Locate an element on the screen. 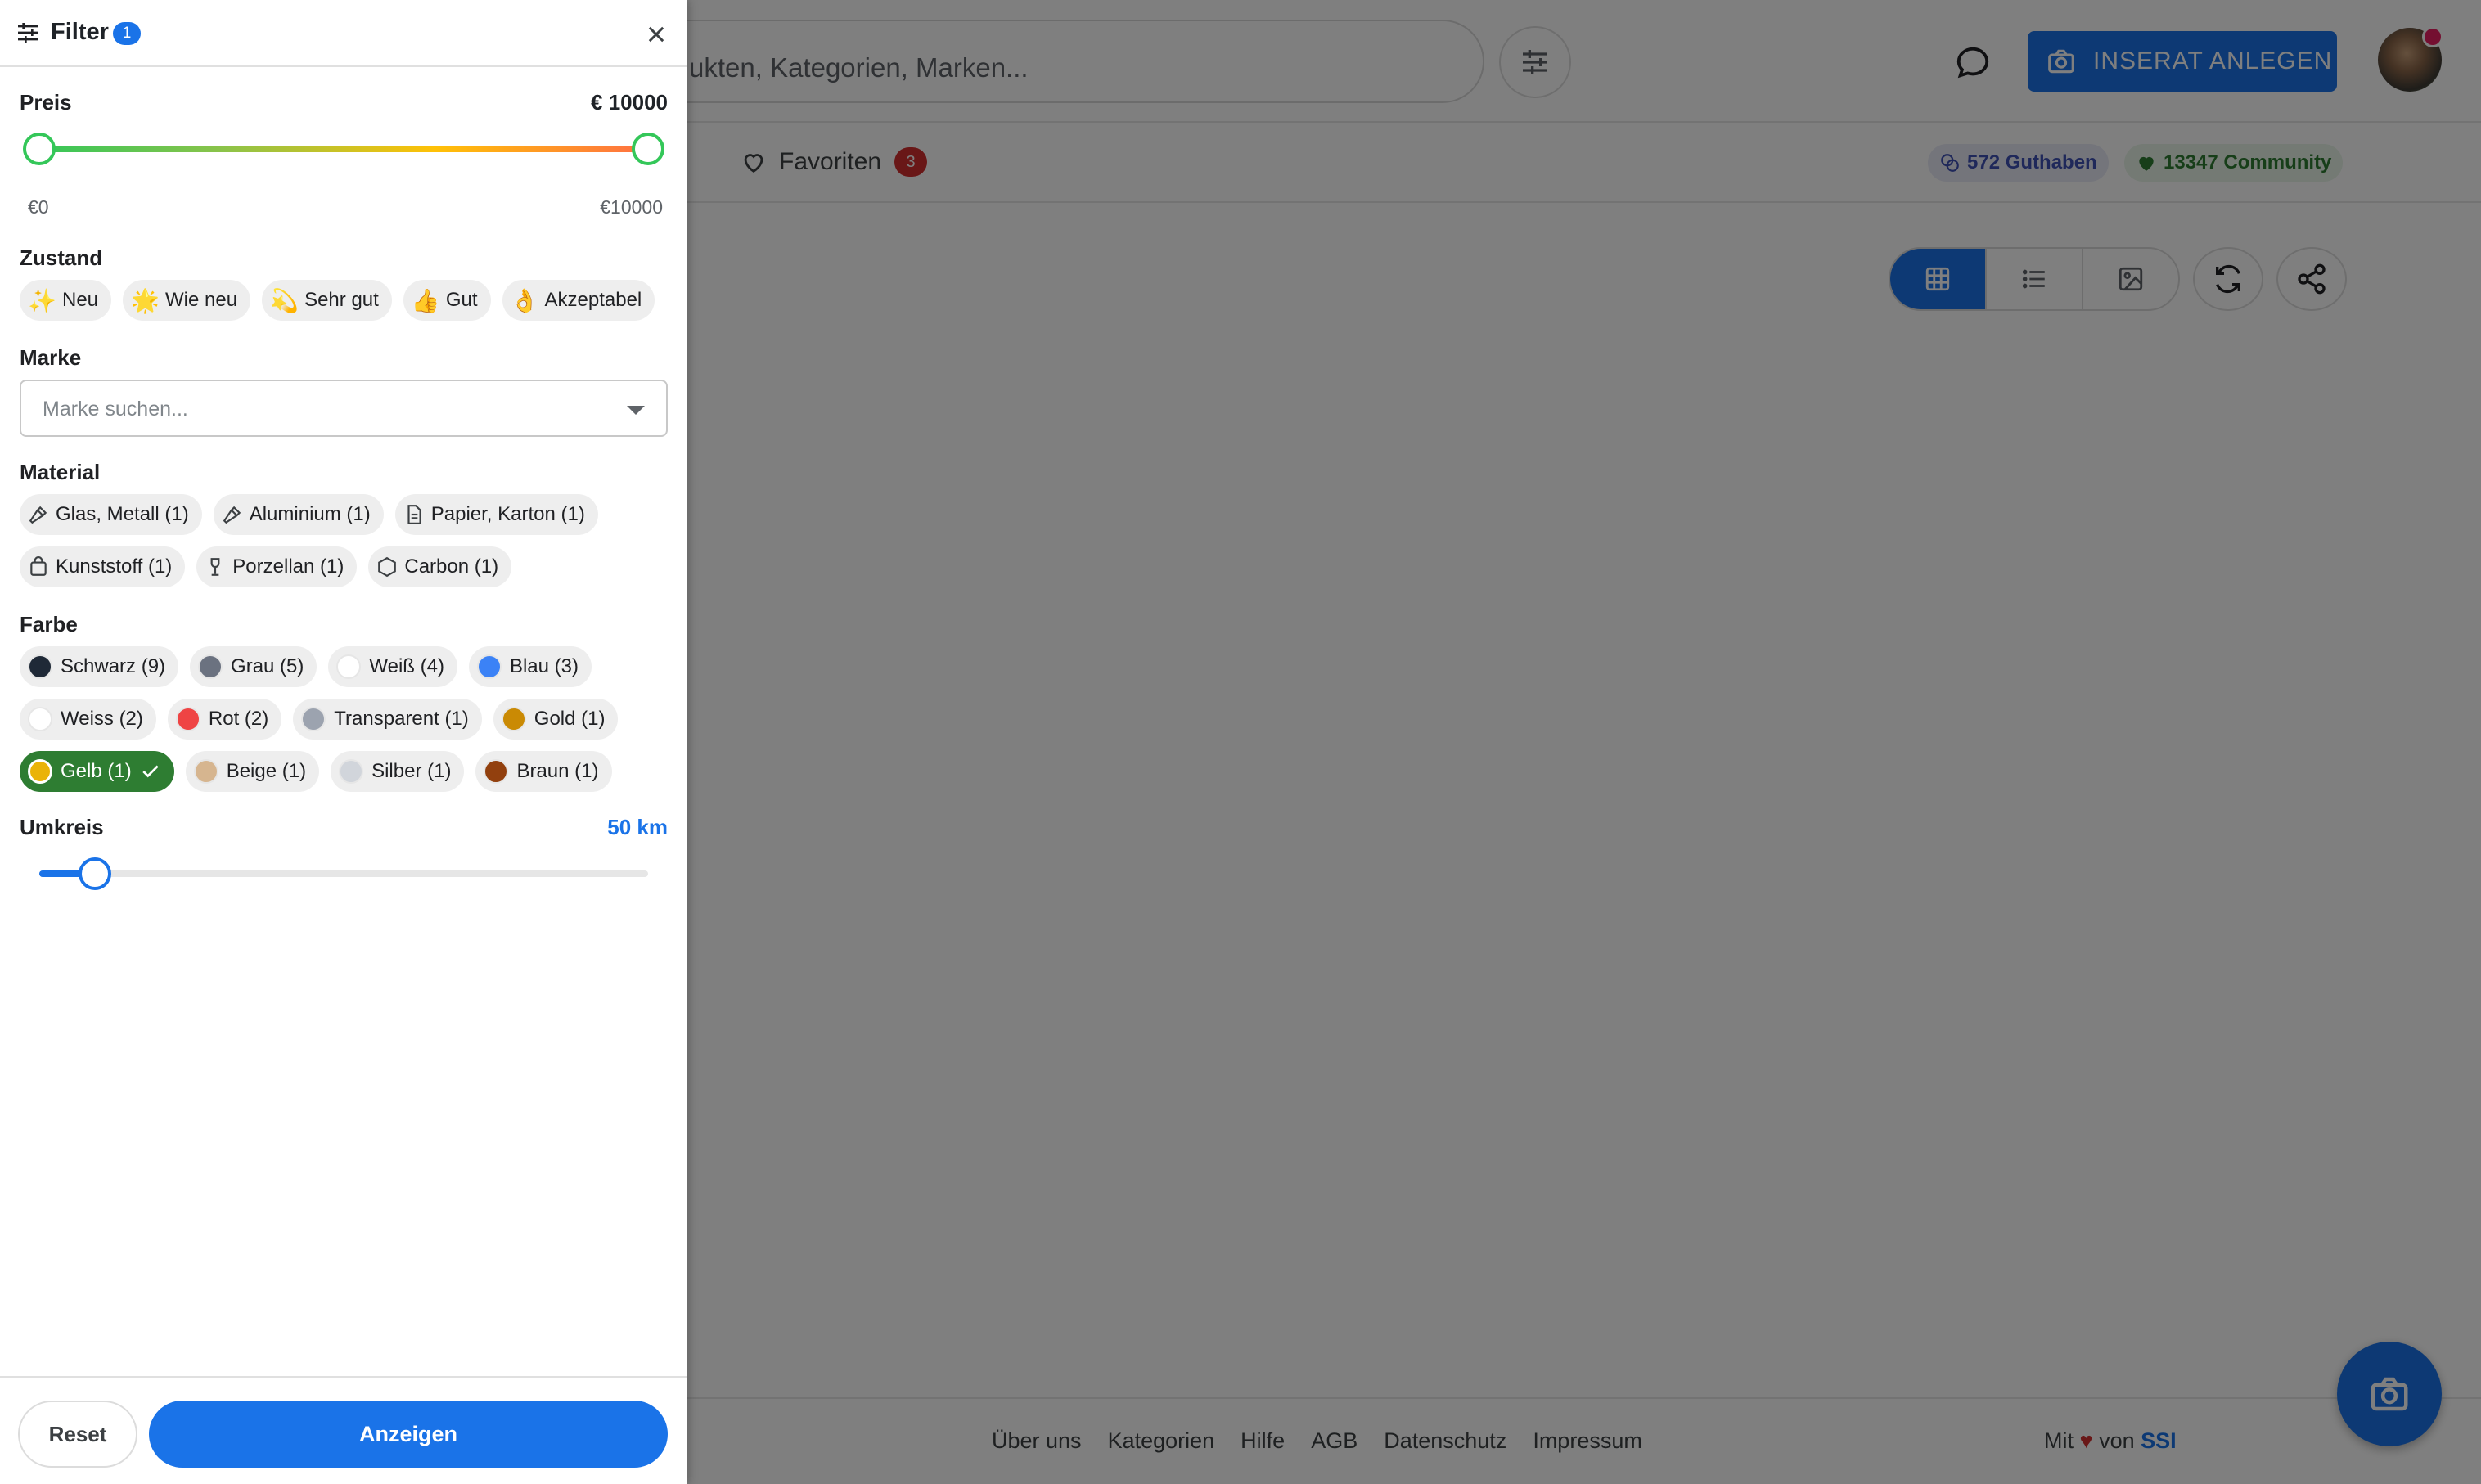 The height and width of the screenshot is (1484, 2481). condition-chip-new: ✨ Neu is located at coordinates (66, 300).